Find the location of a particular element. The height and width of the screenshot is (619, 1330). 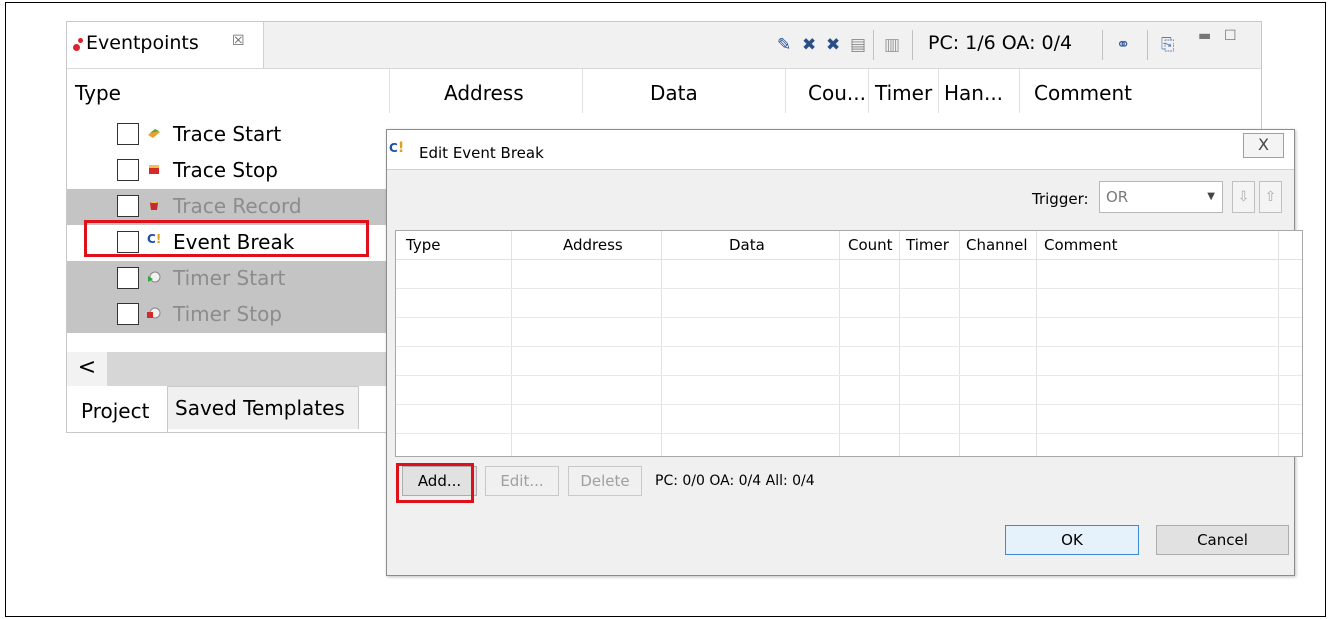

eventpoints-tab-label: Eventpoints is located at coordinates (142, 43).